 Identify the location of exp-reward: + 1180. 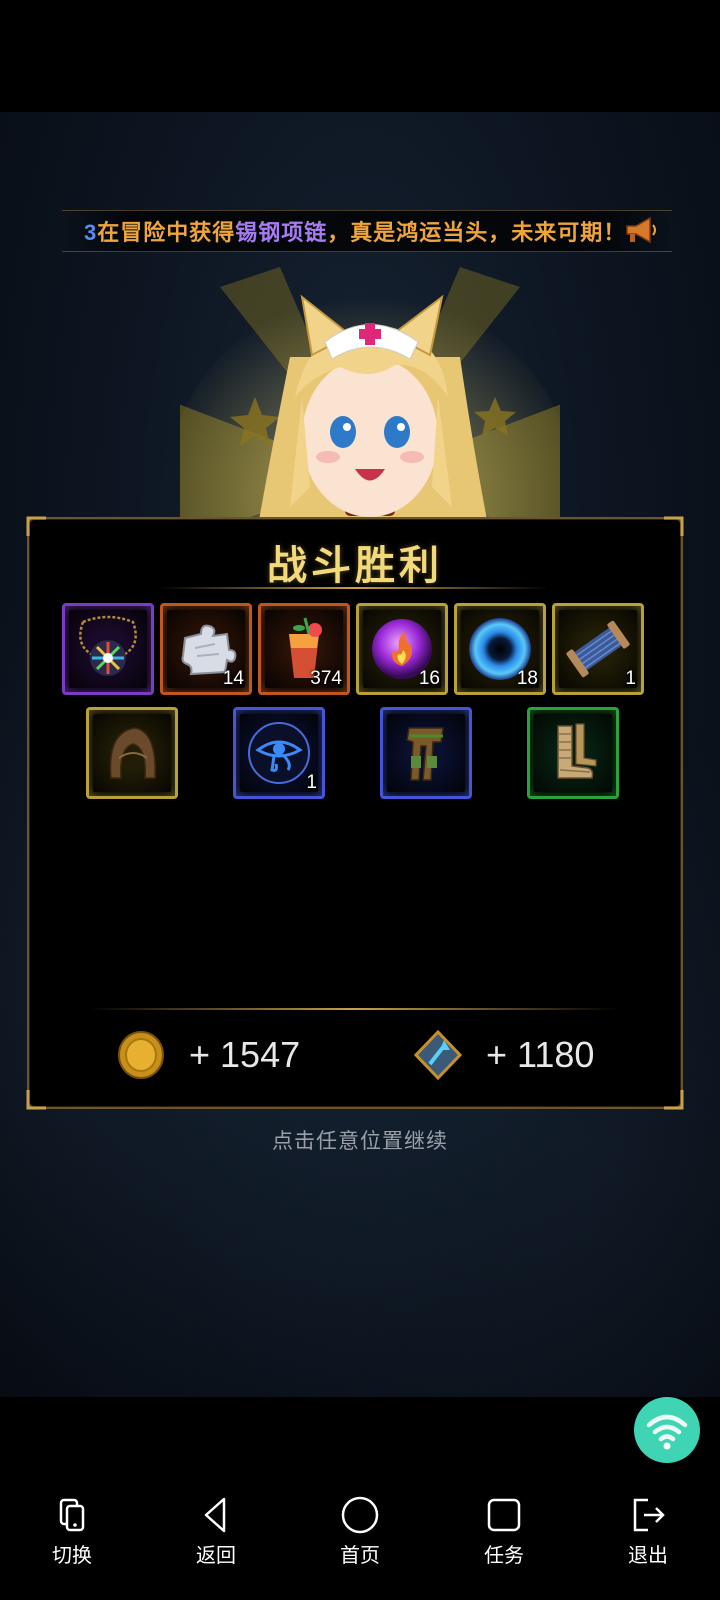
(504, 1055).